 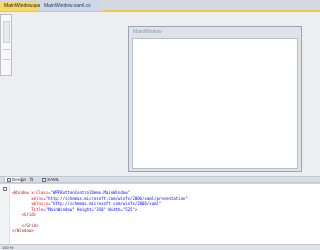 What do you see at coordinates (23, 231) in the screenshot?
I see `code-line: </Window>` at bounding box center [23, 231].